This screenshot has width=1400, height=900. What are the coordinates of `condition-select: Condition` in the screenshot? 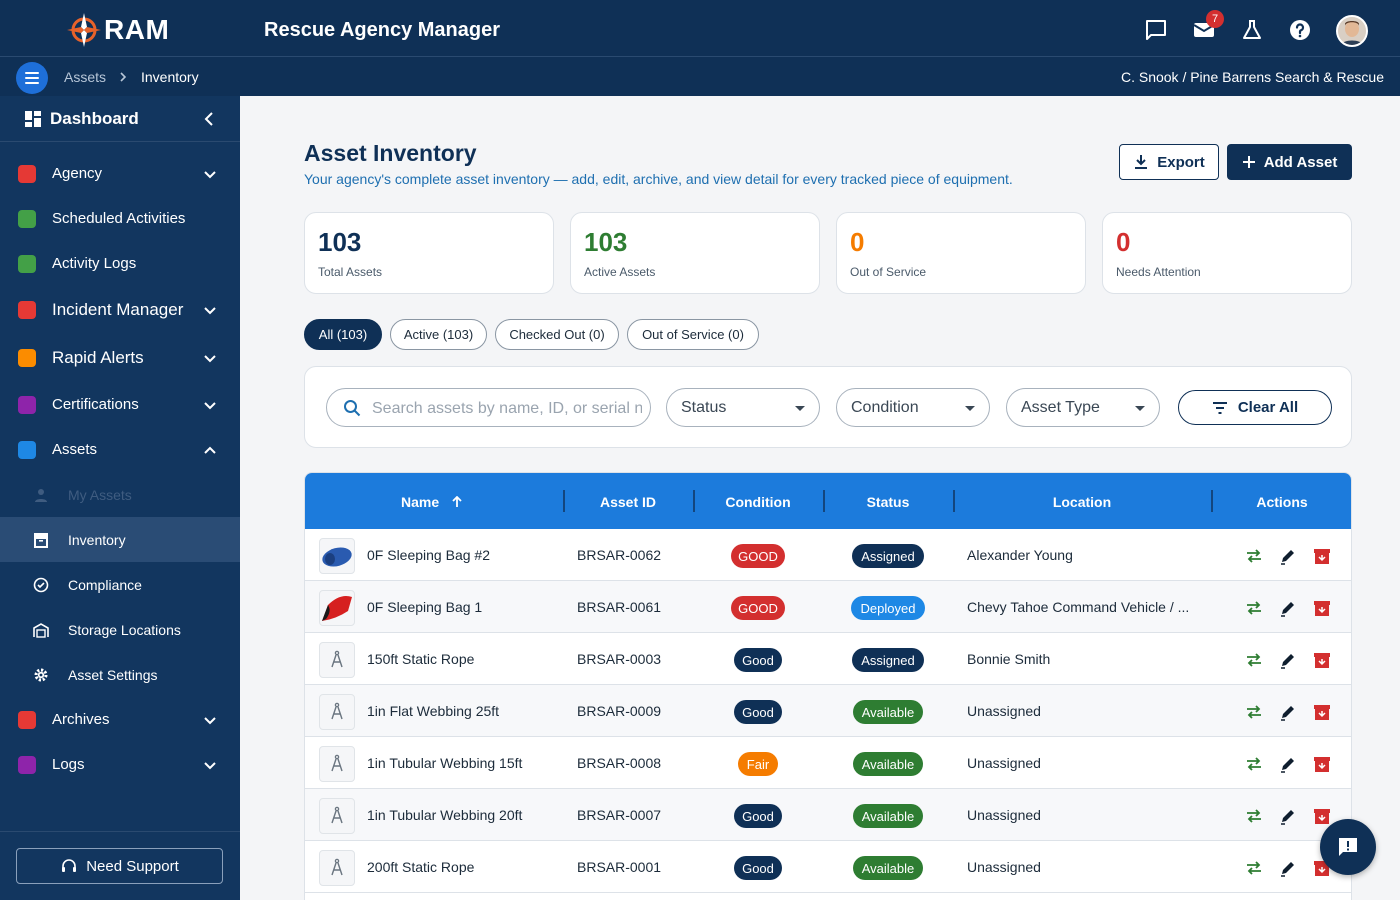 It's located at (913, 407).